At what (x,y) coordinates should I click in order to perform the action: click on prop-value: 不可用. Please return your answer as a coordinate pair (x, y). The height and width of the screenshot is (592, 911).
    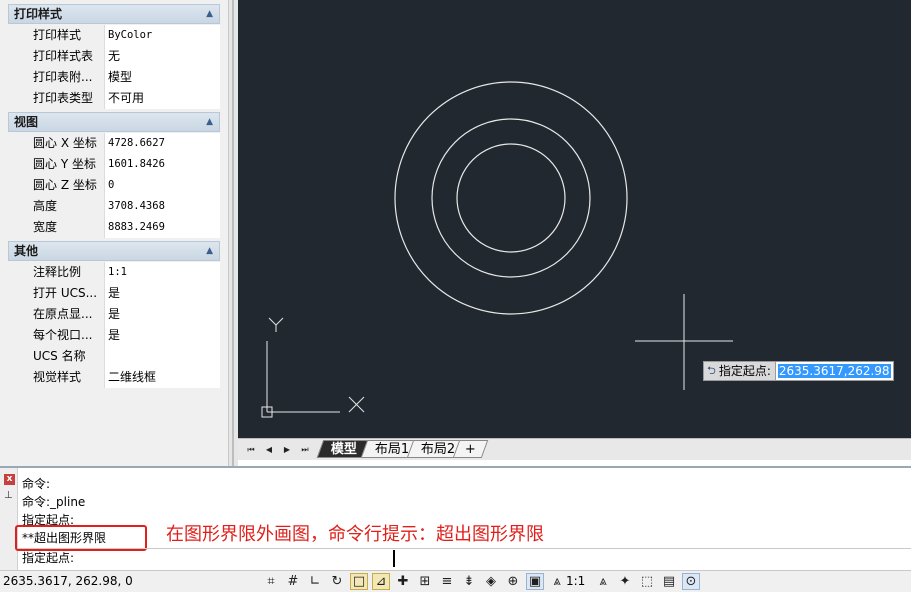
    Looking at the image, I should click on (162, 98).